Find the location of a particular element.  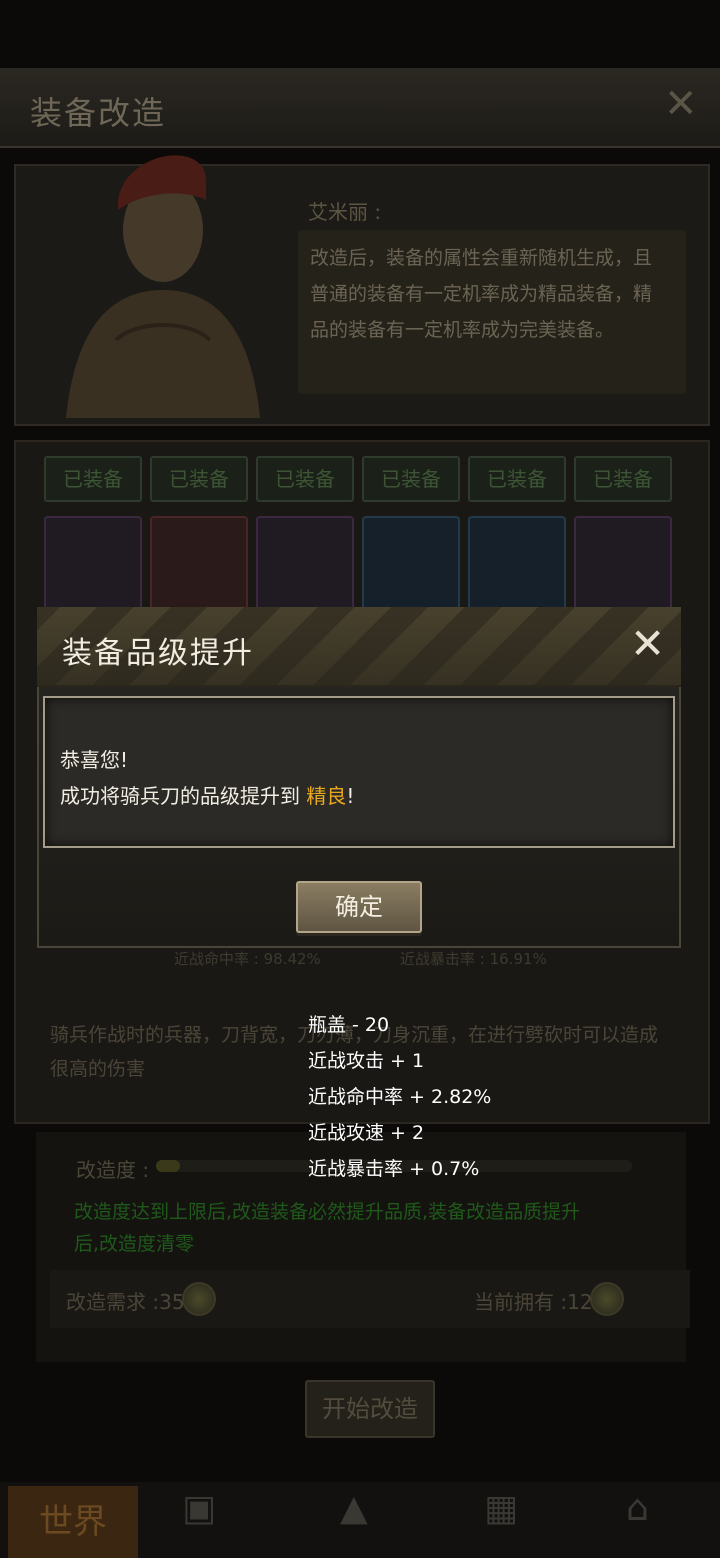

message-prefix: 成功将骑兵刀的品级提升到 is located at coordinates (180, 796).